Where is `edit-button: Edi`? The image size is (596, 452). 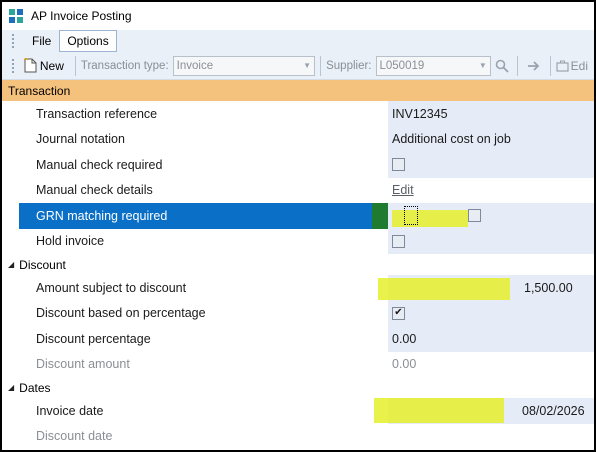
edit-button: Edi is located at coordinates (572, 66).